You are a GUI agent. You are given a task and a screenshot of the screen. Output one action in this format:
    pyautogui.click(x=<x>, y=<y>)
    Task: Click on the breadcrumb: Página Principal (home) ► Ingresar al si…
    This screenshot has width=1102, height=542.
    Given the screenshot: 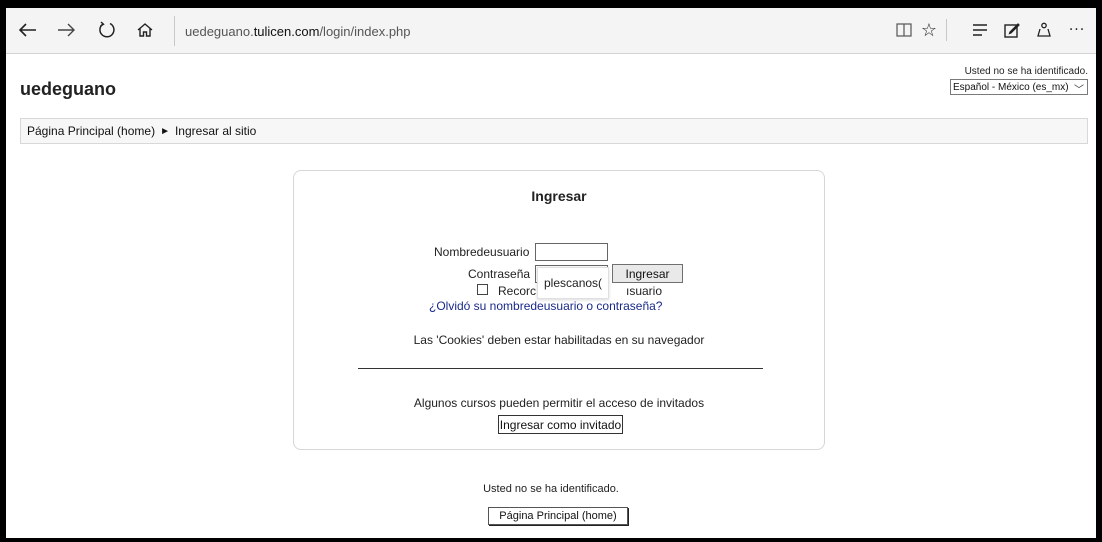 What is the action you would take?
    pyautogui.click(x=554, y=131)
    